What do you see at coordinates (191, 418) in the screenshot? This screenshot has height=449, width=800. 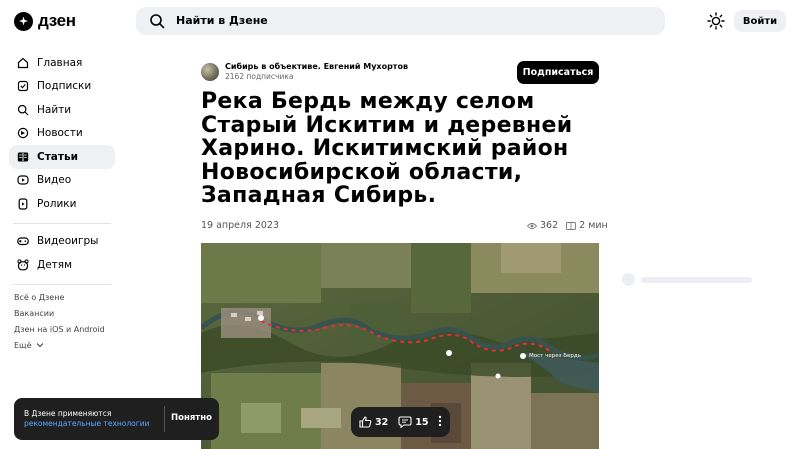 I see `notice-ok-button: Понятно` at bounding box center [191, 418].